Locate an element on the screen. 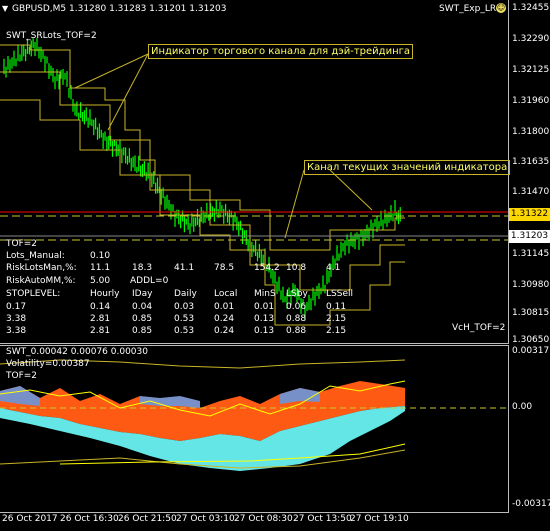 The height and width of the screenshot is (531, 550). risk-lots-value: 41.1 is located at coordinates (184, 268).